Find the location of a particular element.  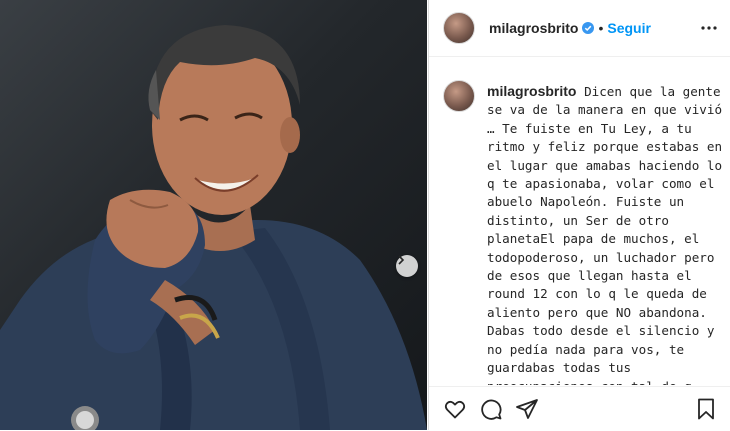

more-options-button is located at coordinates (709, 28).